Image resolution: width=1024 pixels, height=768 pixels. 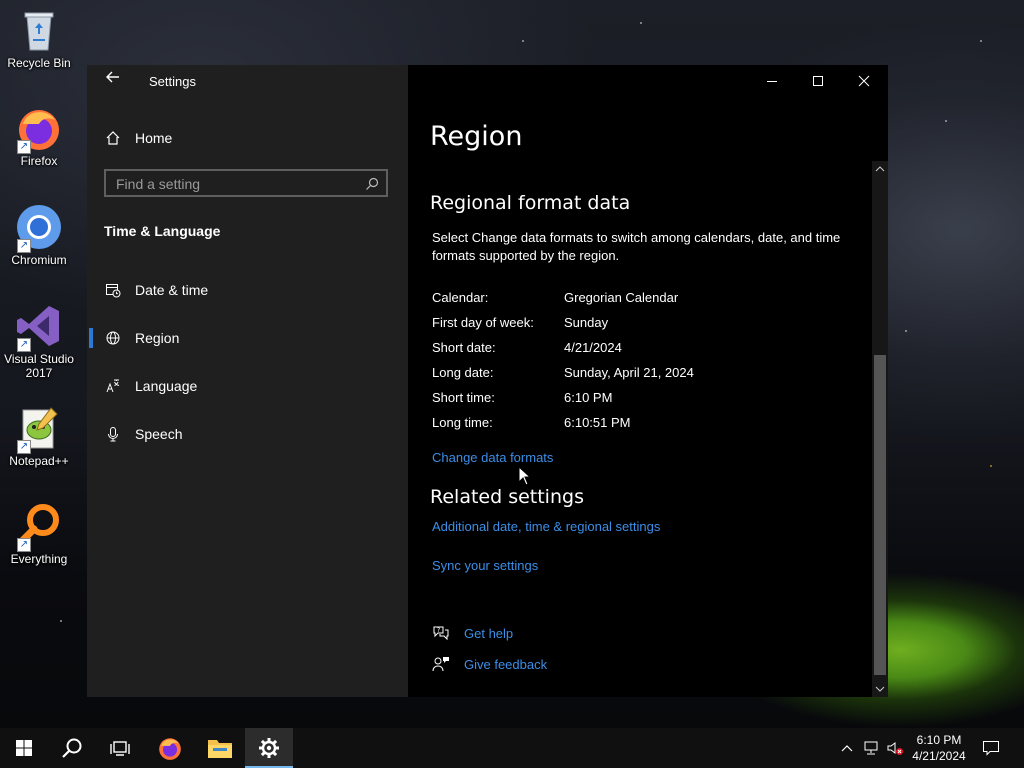 I want to click on format-key: Long time:, so click(x=462, y=422).